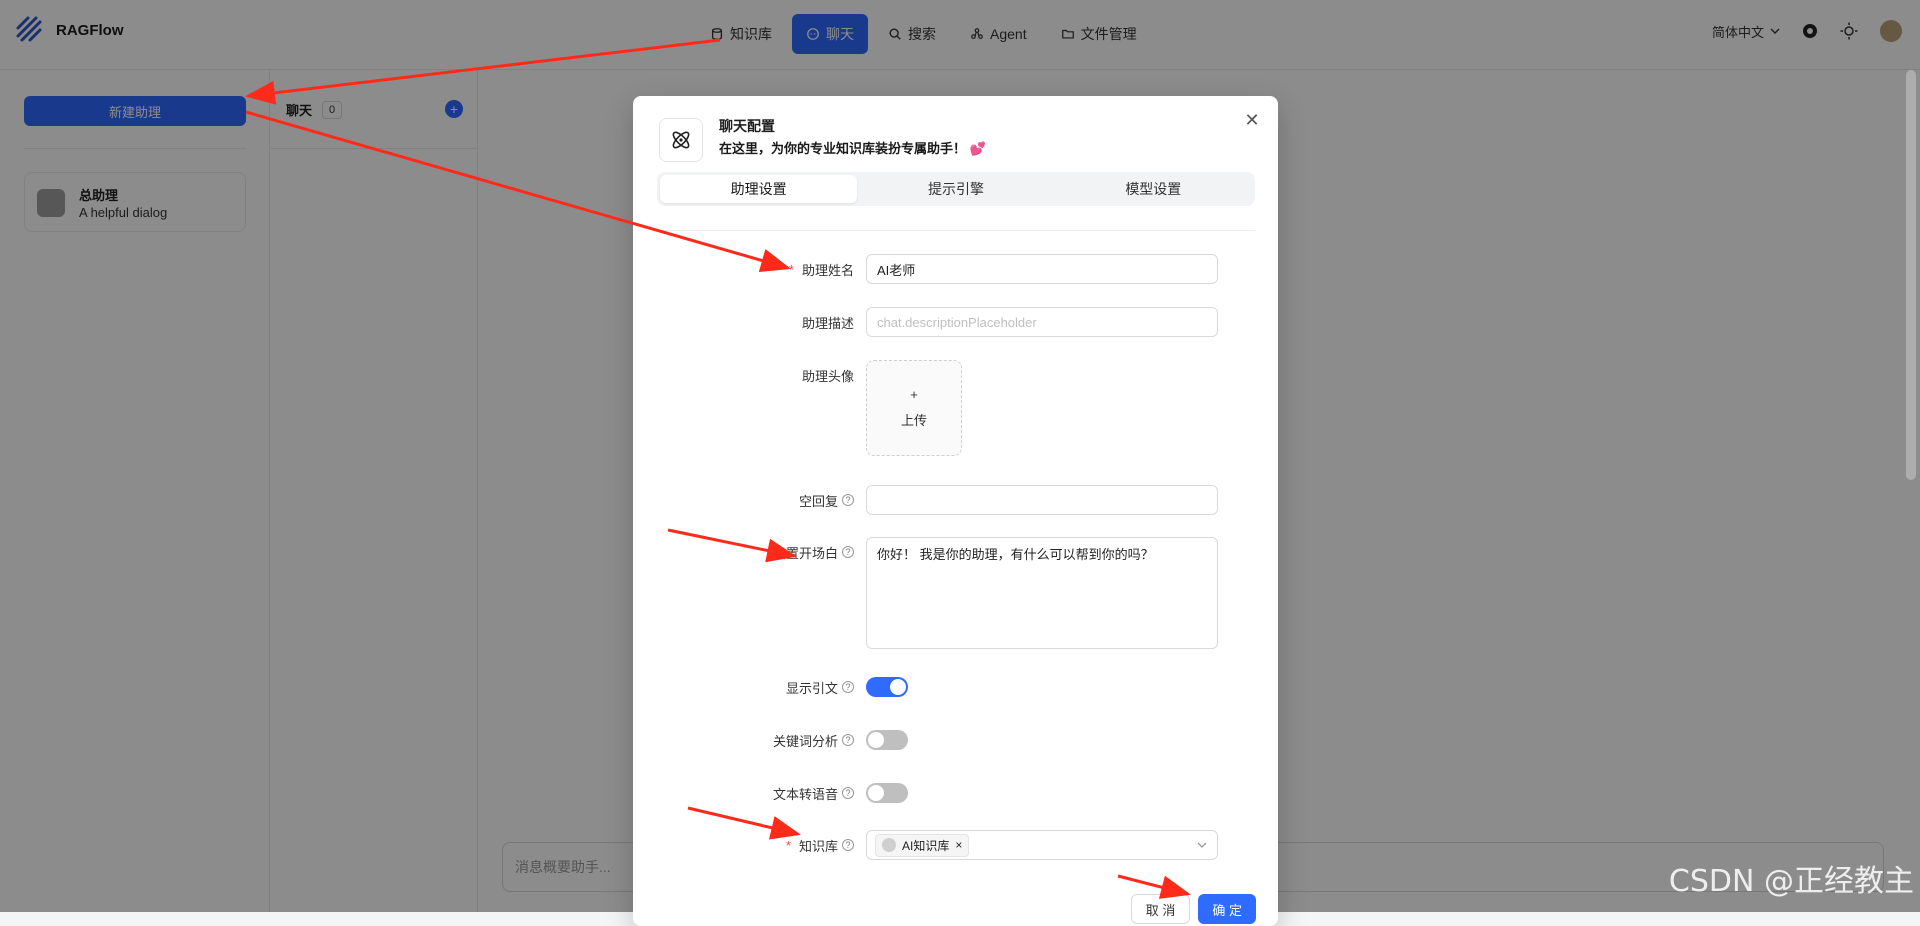 Image resolution: width=1920 pixels, height=926 pixels. I want to click on modal-subtitle: 在这里，为你的专业知识库装扮专属助手！ 💕, so click(852, 147).